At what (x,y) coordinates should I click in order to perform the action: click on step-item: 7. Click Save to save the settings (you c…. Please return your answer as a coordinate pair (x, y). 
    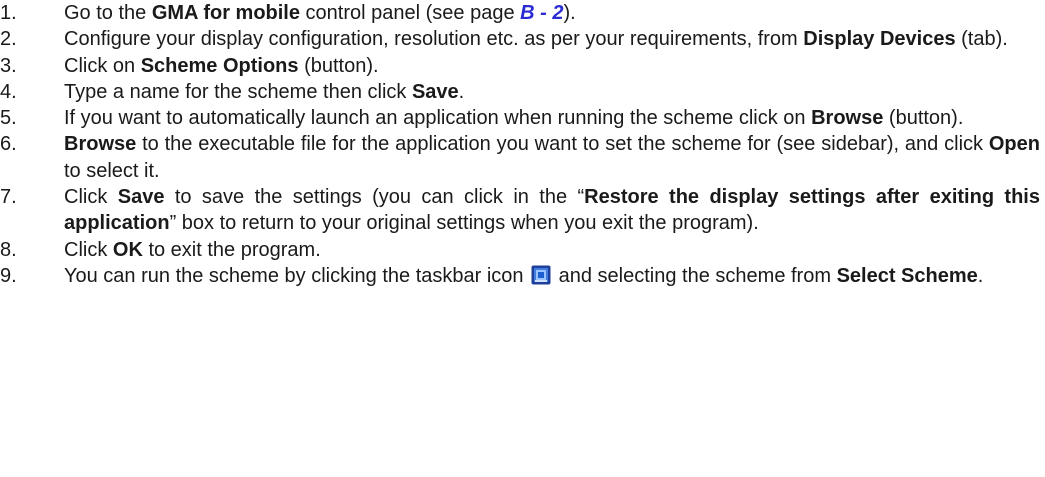
    Looking at the image, I should click on (520, 210).